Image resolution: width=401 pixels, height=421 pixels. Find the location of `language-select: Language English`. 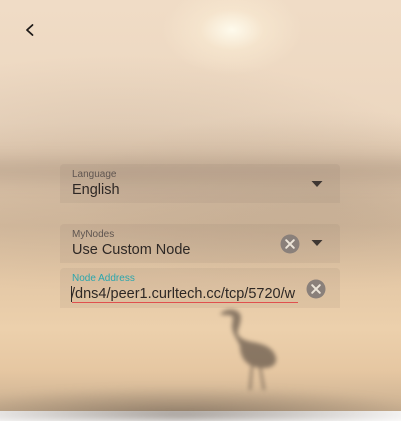

language-select: Language English is located at coordinates (200, 183).